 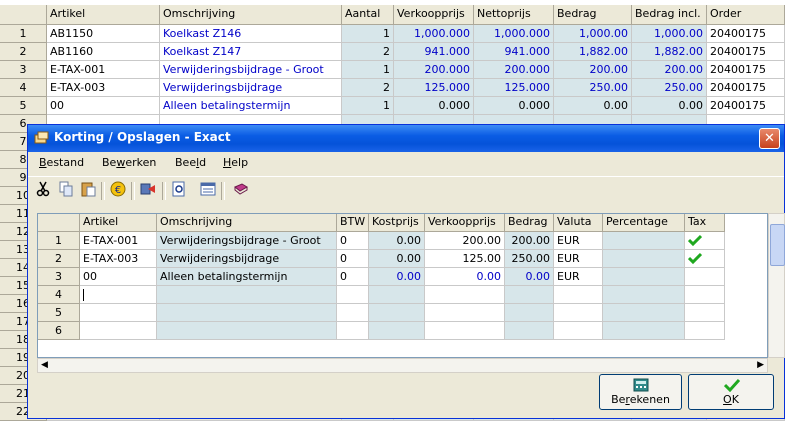 What do you see at coordinates (251, 106) in the screenshot?
I see `cell-omschrijving: Alleen betalingstermijn` at bounding box center [251, 106].